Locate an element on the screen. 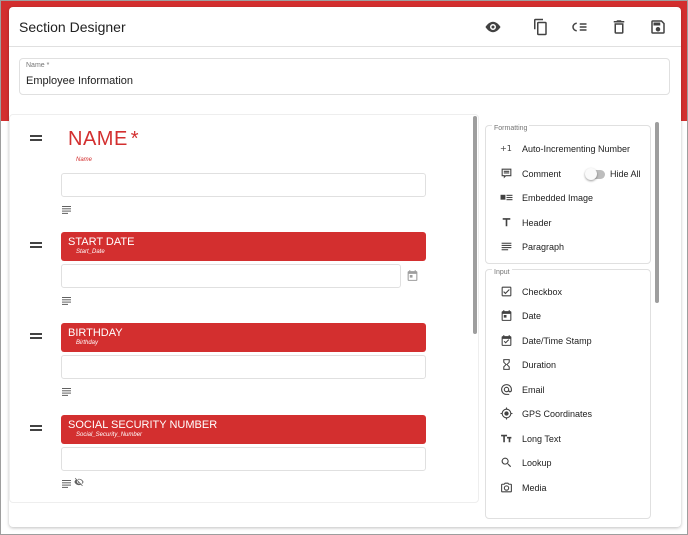 The width and height of the screenshot is (688, 535). palette-item-auto-increment: +1 Auto-Incrementing Number is located at coordinates (574, 149).